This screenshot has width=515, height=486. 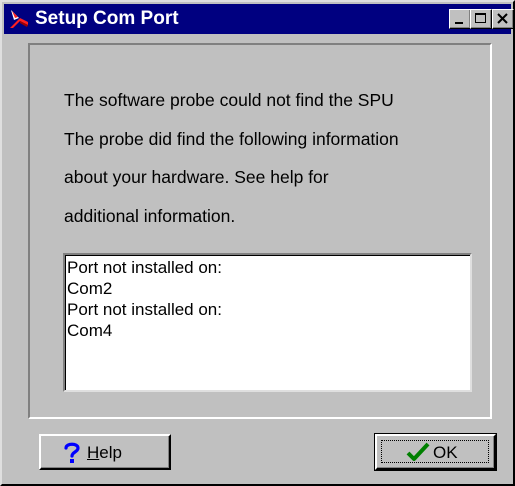 I want to click on minimize-icon, so click(x=459, y=23).